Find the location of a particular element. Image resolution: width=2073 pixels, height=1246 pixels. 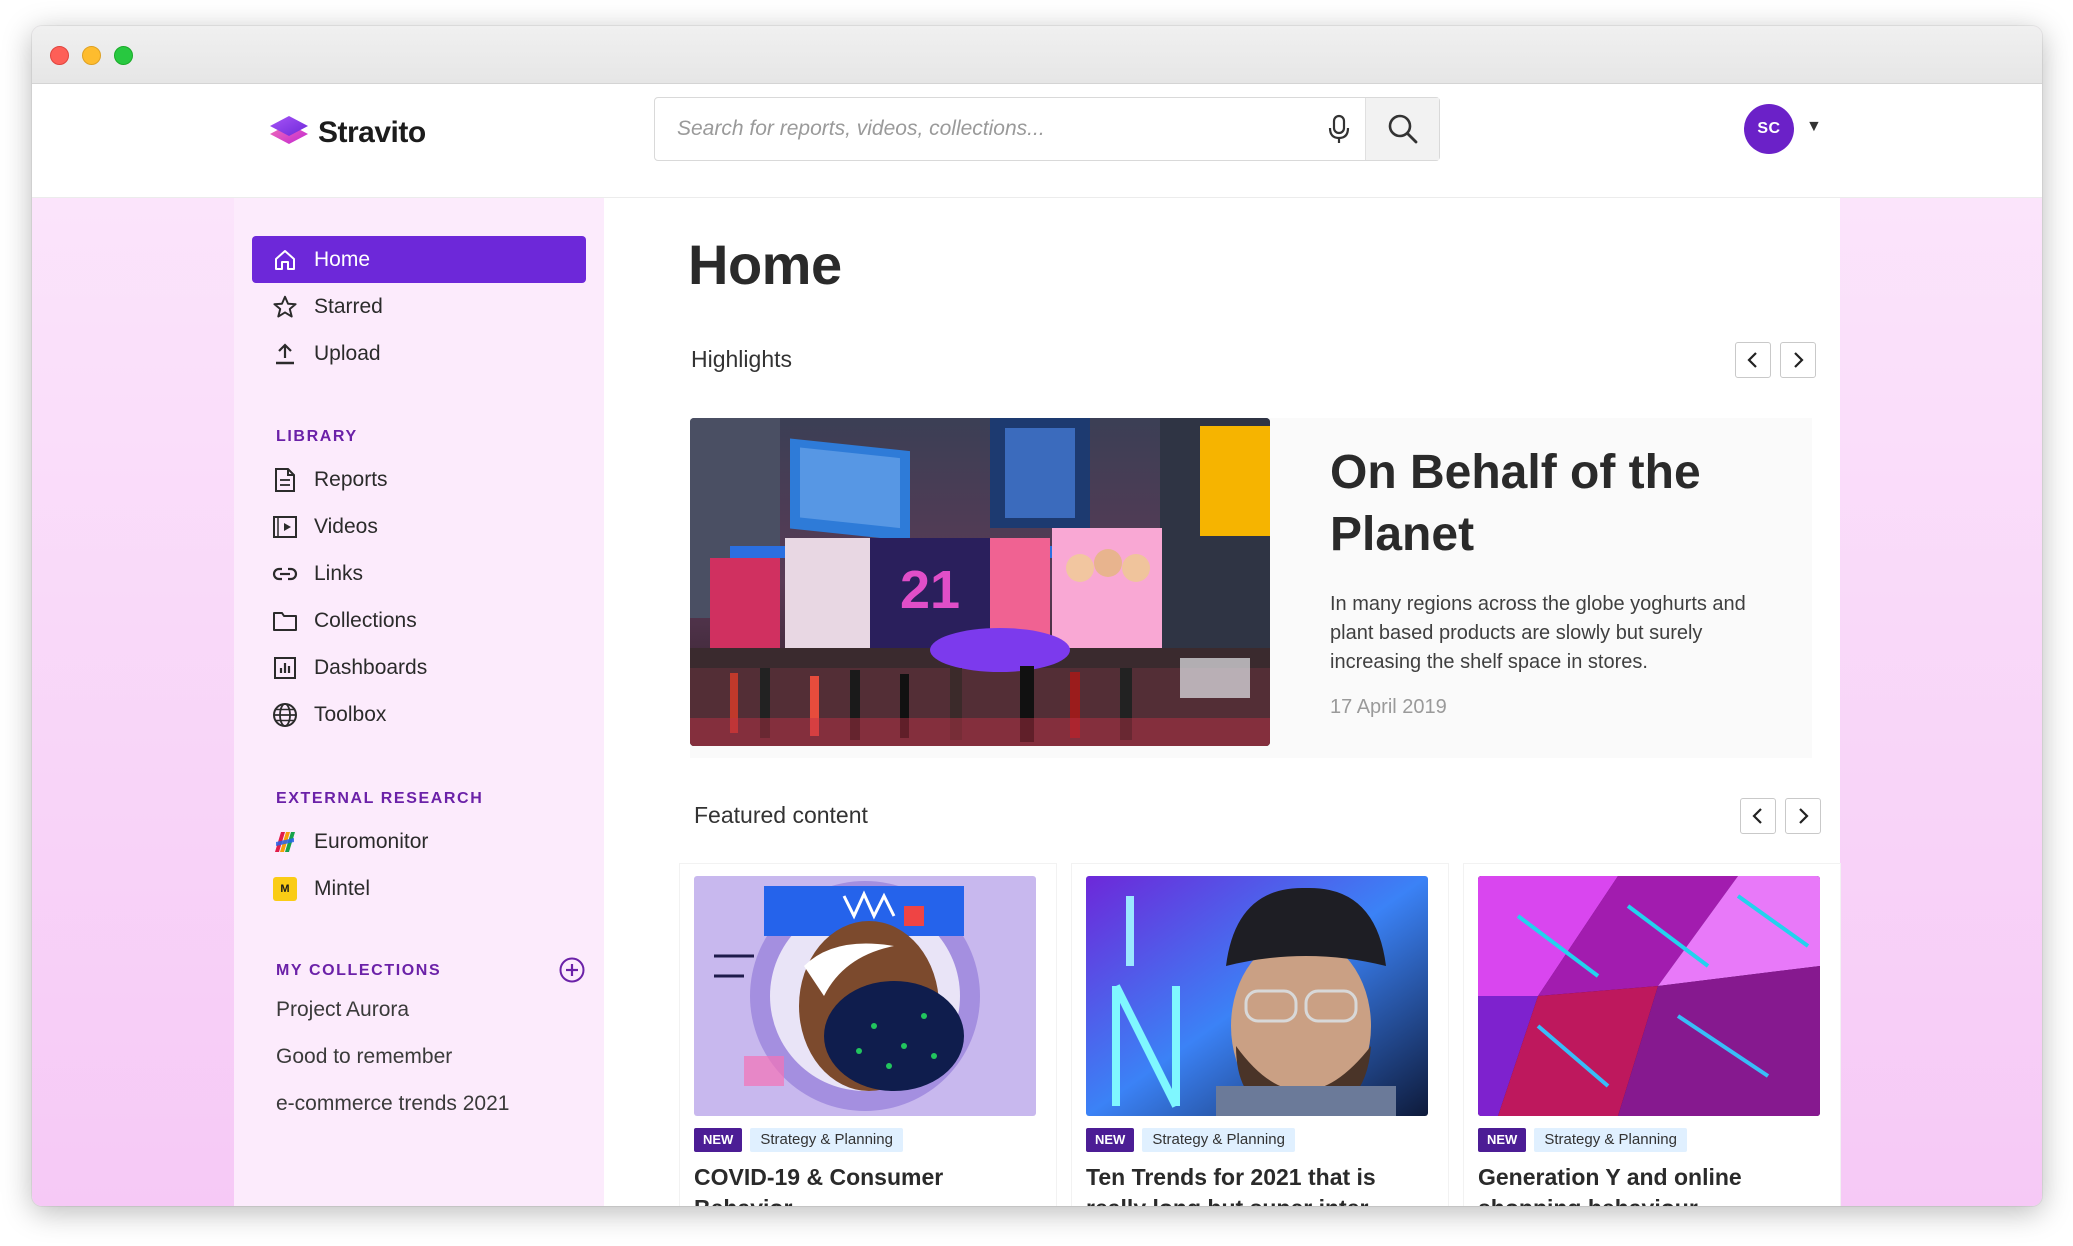

zoom-window-button is located at coordinates (123, 55).